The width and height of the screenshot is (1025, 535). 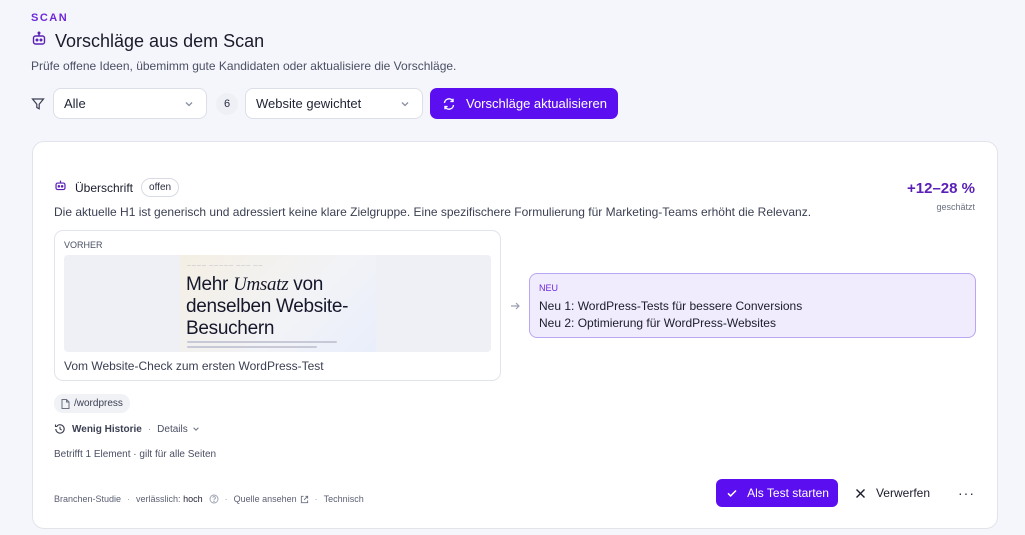 I want to click on close-icon, so click(x=860, y=493).